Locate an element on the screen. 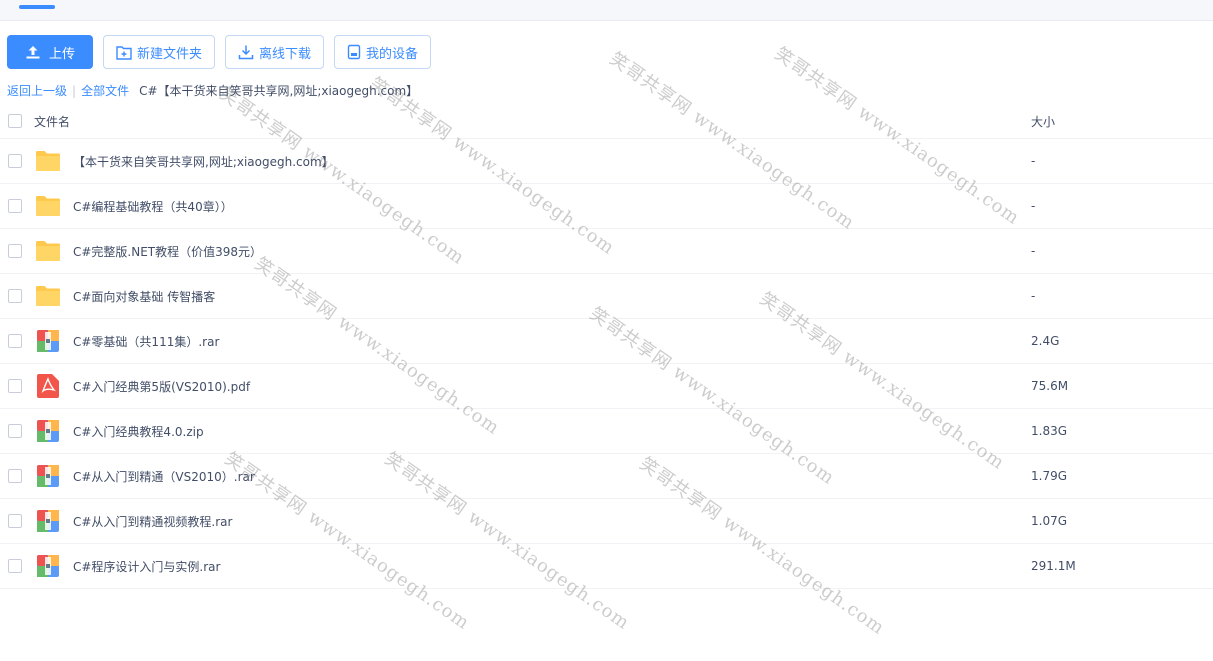 The image size is (1213, 661). offline-download-button: 离线下载 is located at coordinates (275, 52).